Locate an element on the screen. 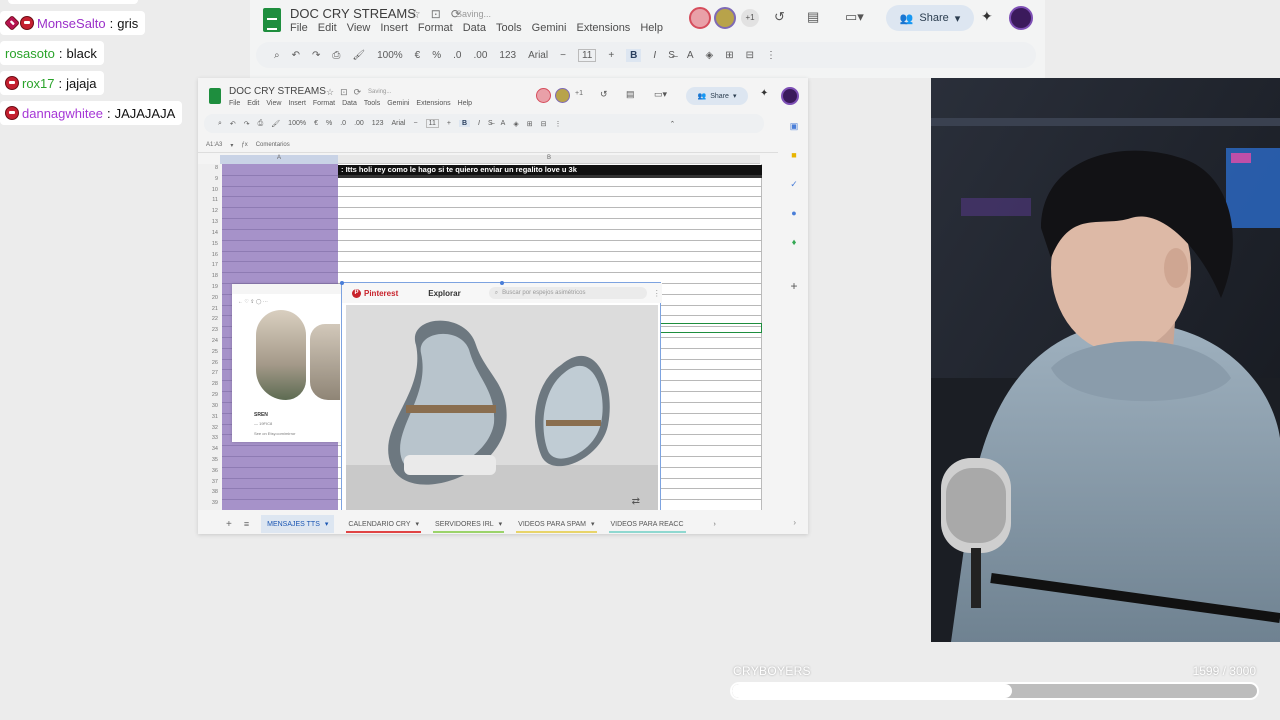 This screenshot has height=720, width=1280. menu-insert: Insert is located at coordinates (394, 28).